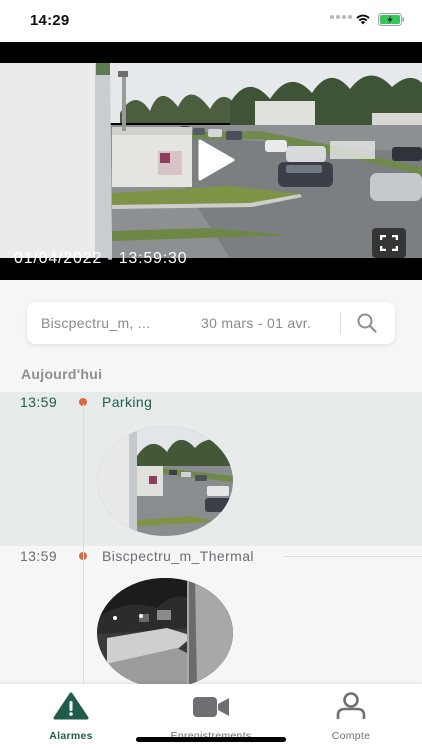  What do you see at coordinates (71, 706) in the screenshot?
I see `warning-triangle-icon` at bounding box center [71, 706].